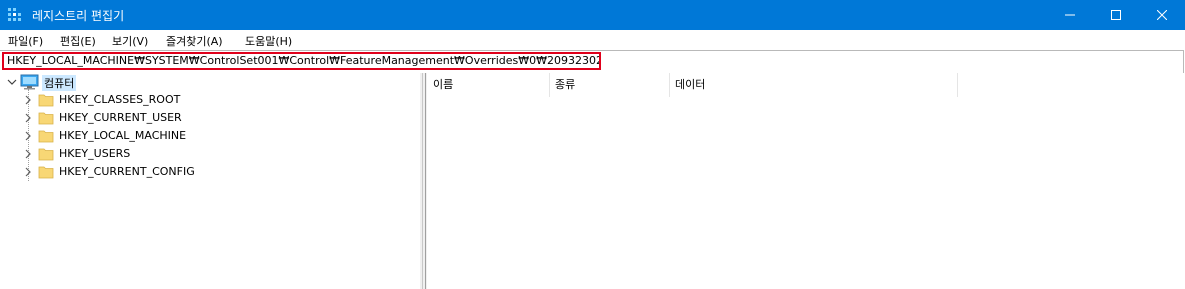  What do you see at coordinates (46, 173) in the screenshot?
I see `folder-icon` at bounding box center [46, 173].